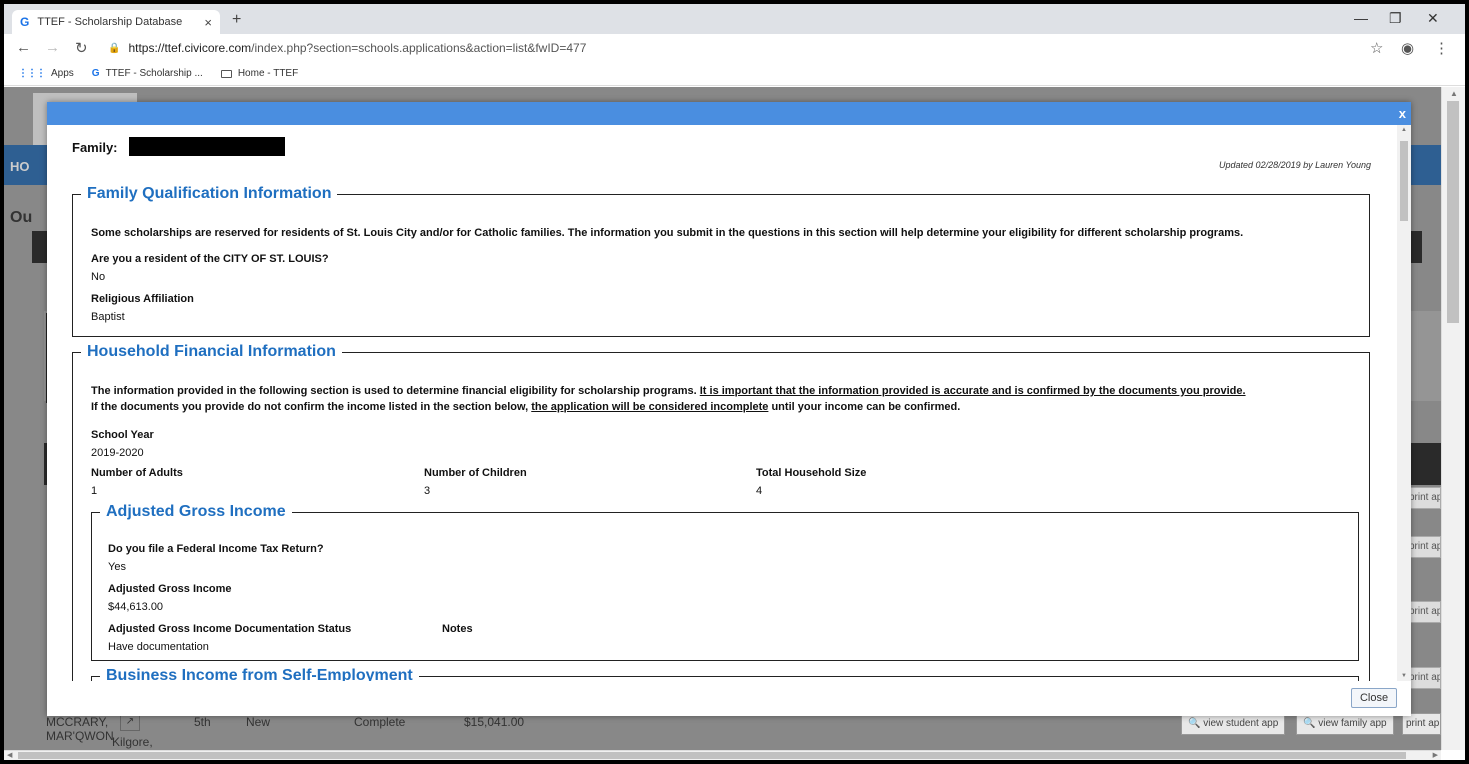 This screenshot has width=1469, height=764. I want to click on children-value: 3, so click(427, 491).